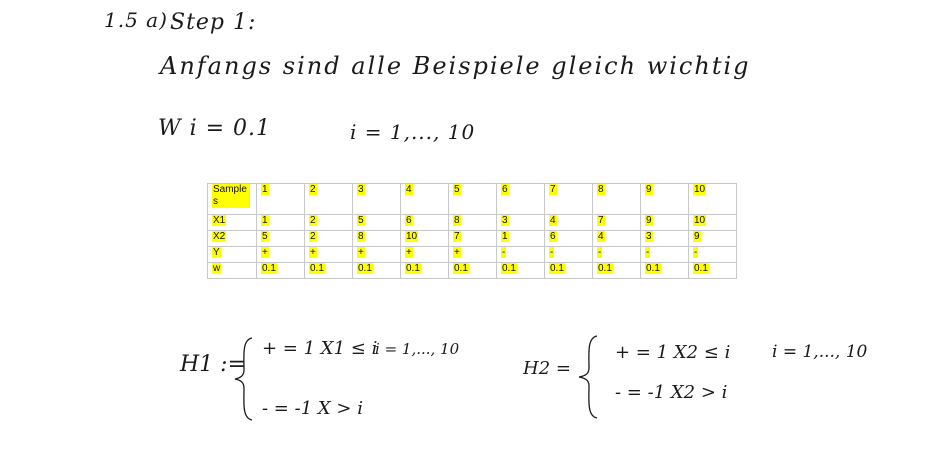 Image resolution: width=951 pixels, height=456 pixels. Describe the element at coordinates (413, 132) in the screenshot. I see `index-range: i = 1,..., 10` at that location.